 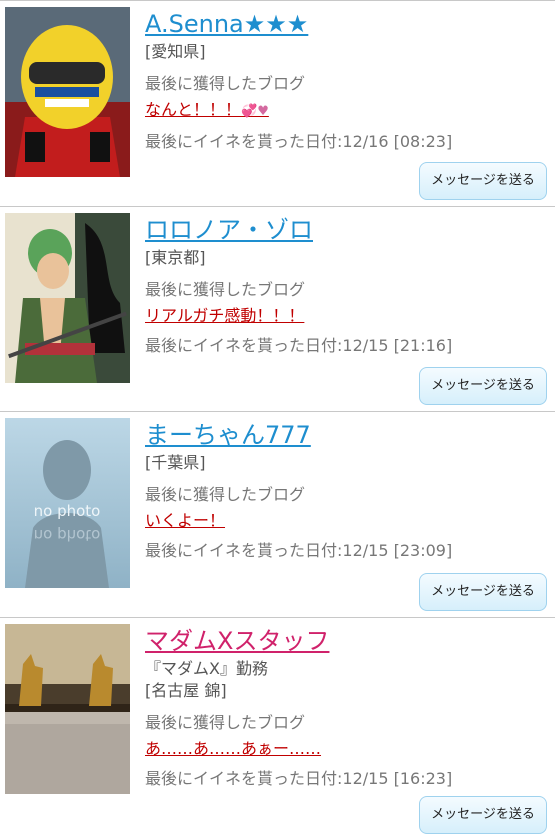 I want to click on user-name-link: マダムXスタッフ, so click(x=237, y=641).